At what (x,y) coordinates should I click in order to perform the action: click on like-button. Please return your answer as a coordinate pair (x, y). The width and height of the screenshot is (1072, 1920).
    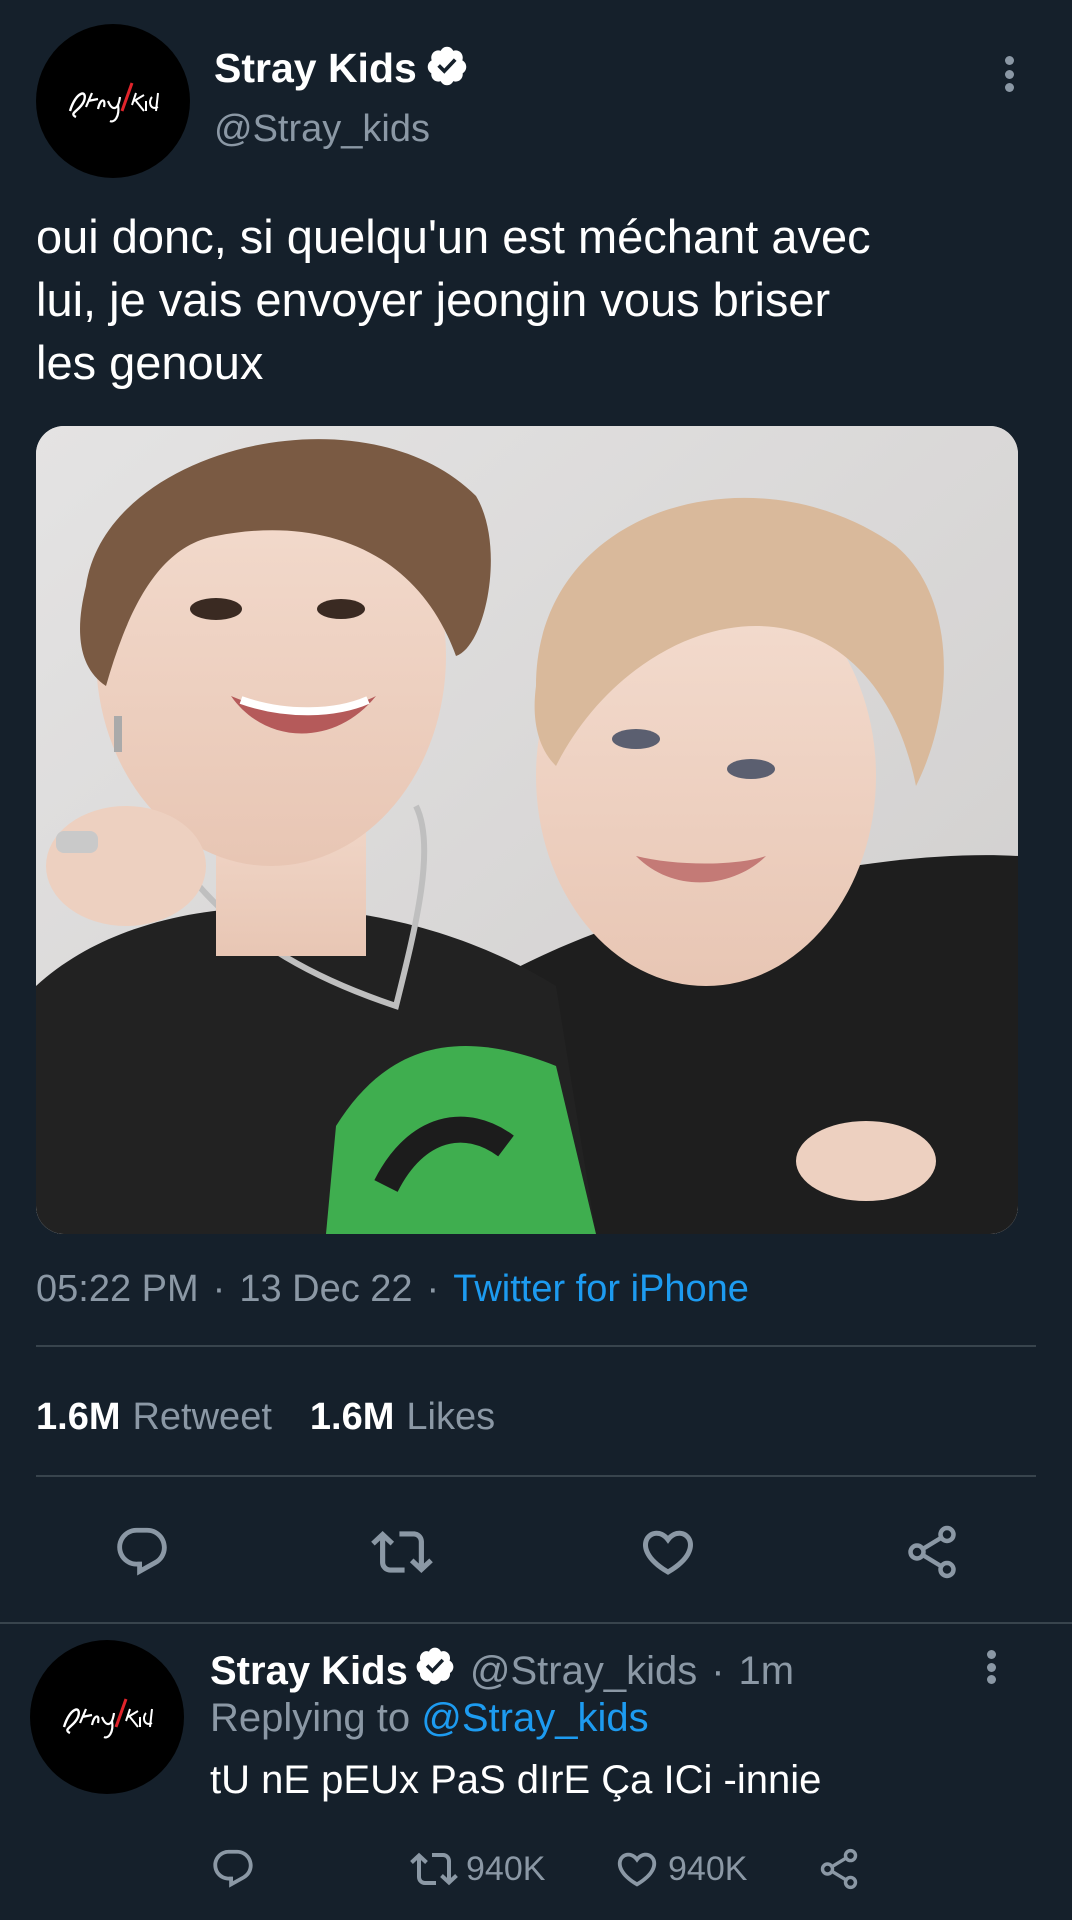
    Looking at the image, I should click on (668, 1552).